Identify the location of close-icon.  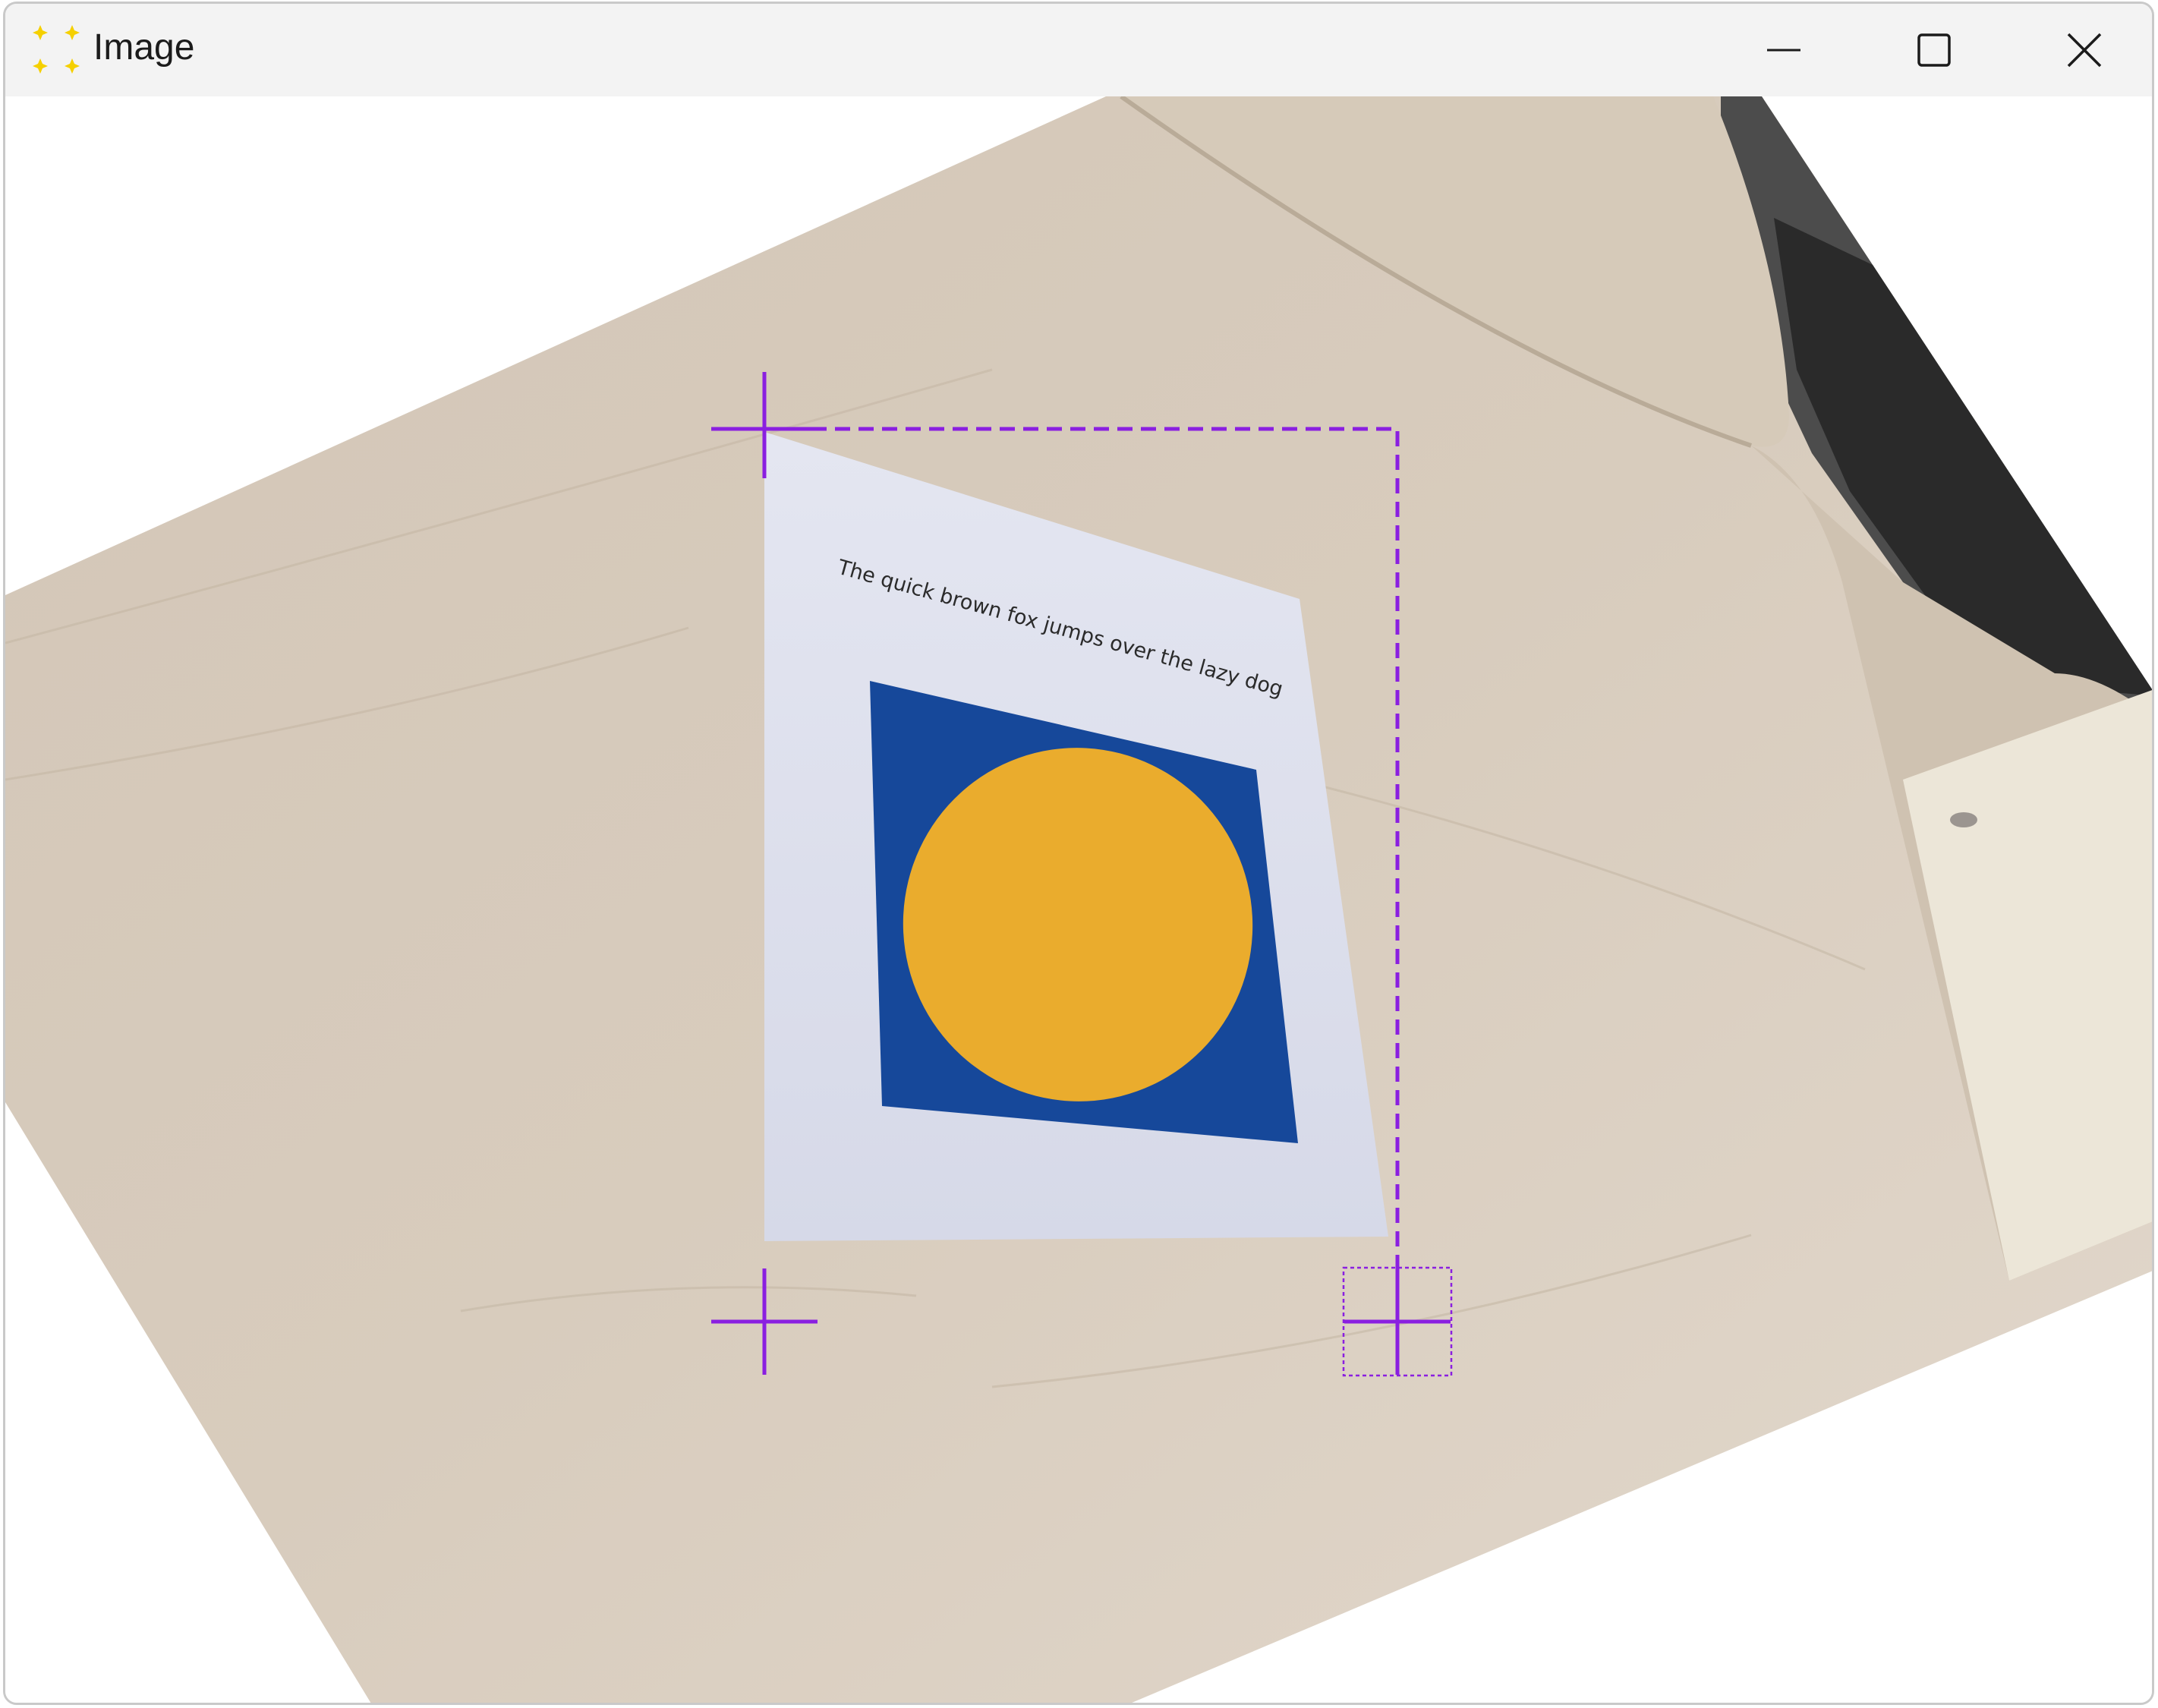
(2085, 50).